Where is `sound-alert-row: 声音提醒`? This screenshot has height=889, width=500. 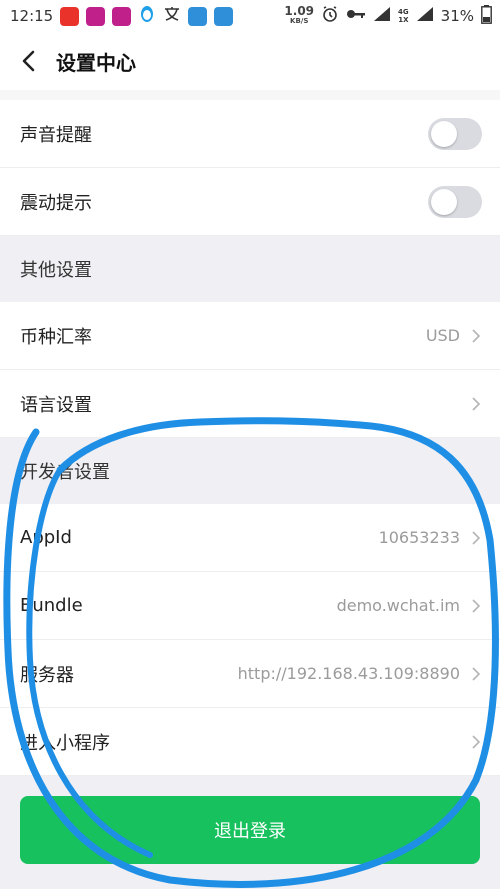 sound-alert-row: 声音提醒 is located at coordinates (250, 134).